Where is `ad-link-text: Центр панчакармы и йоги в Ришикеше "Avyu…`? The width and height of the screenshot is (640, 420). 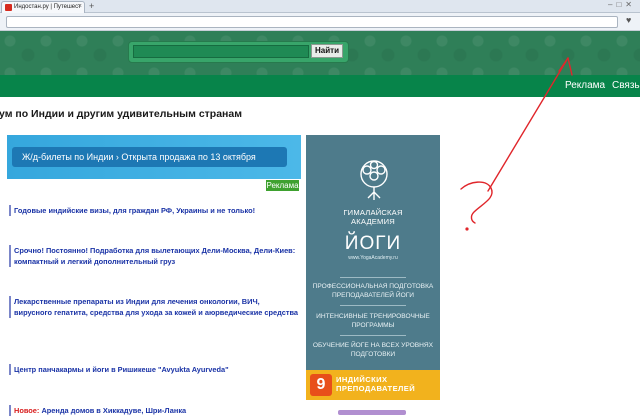
ad-link-text: Центр панчакармы и йоги в Ришикеше "Avyu… is located at coordinates (121, 369).